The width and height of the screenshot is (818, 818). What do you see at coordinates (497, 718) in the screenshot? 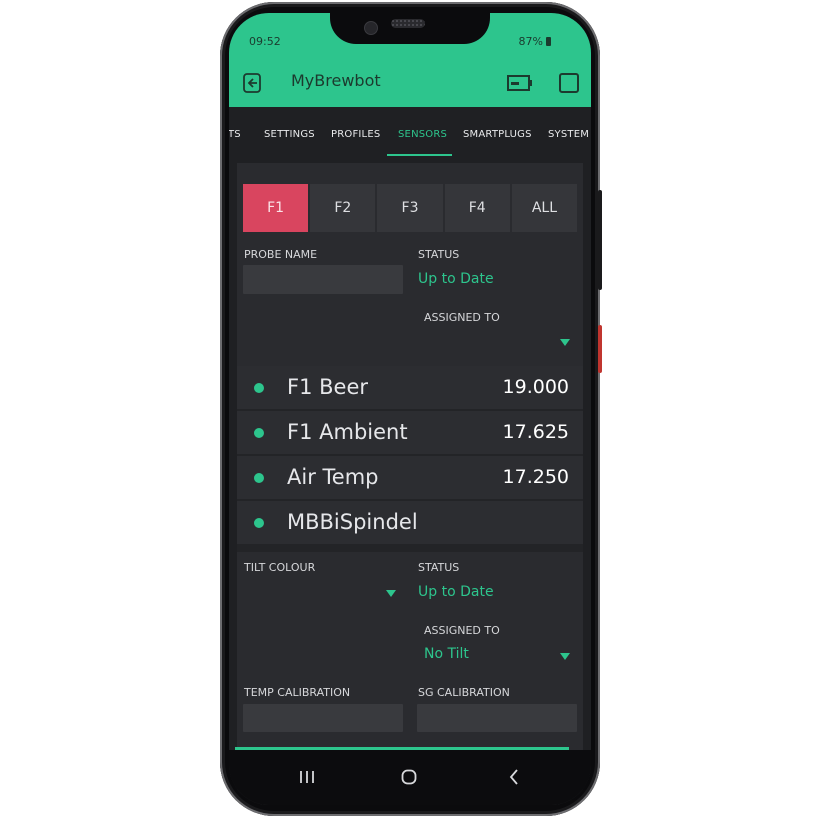
I see `sg-calibration-input` at bounding box center [497, 718].